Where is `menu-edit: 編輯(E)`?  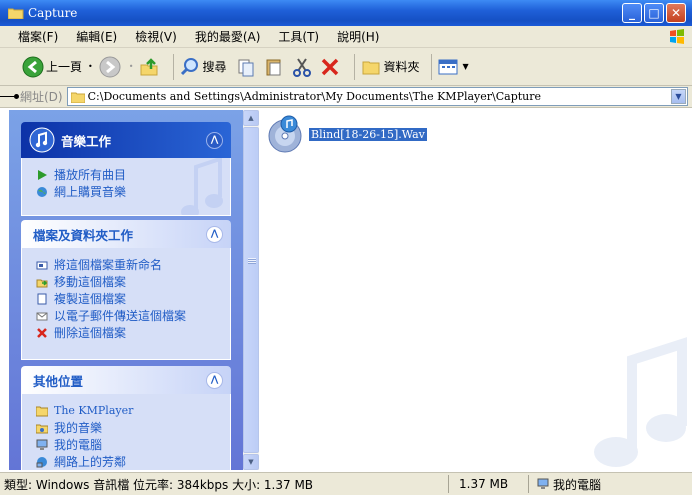 menu-edit: 編輯(E) is located at coordinates (96, 36).